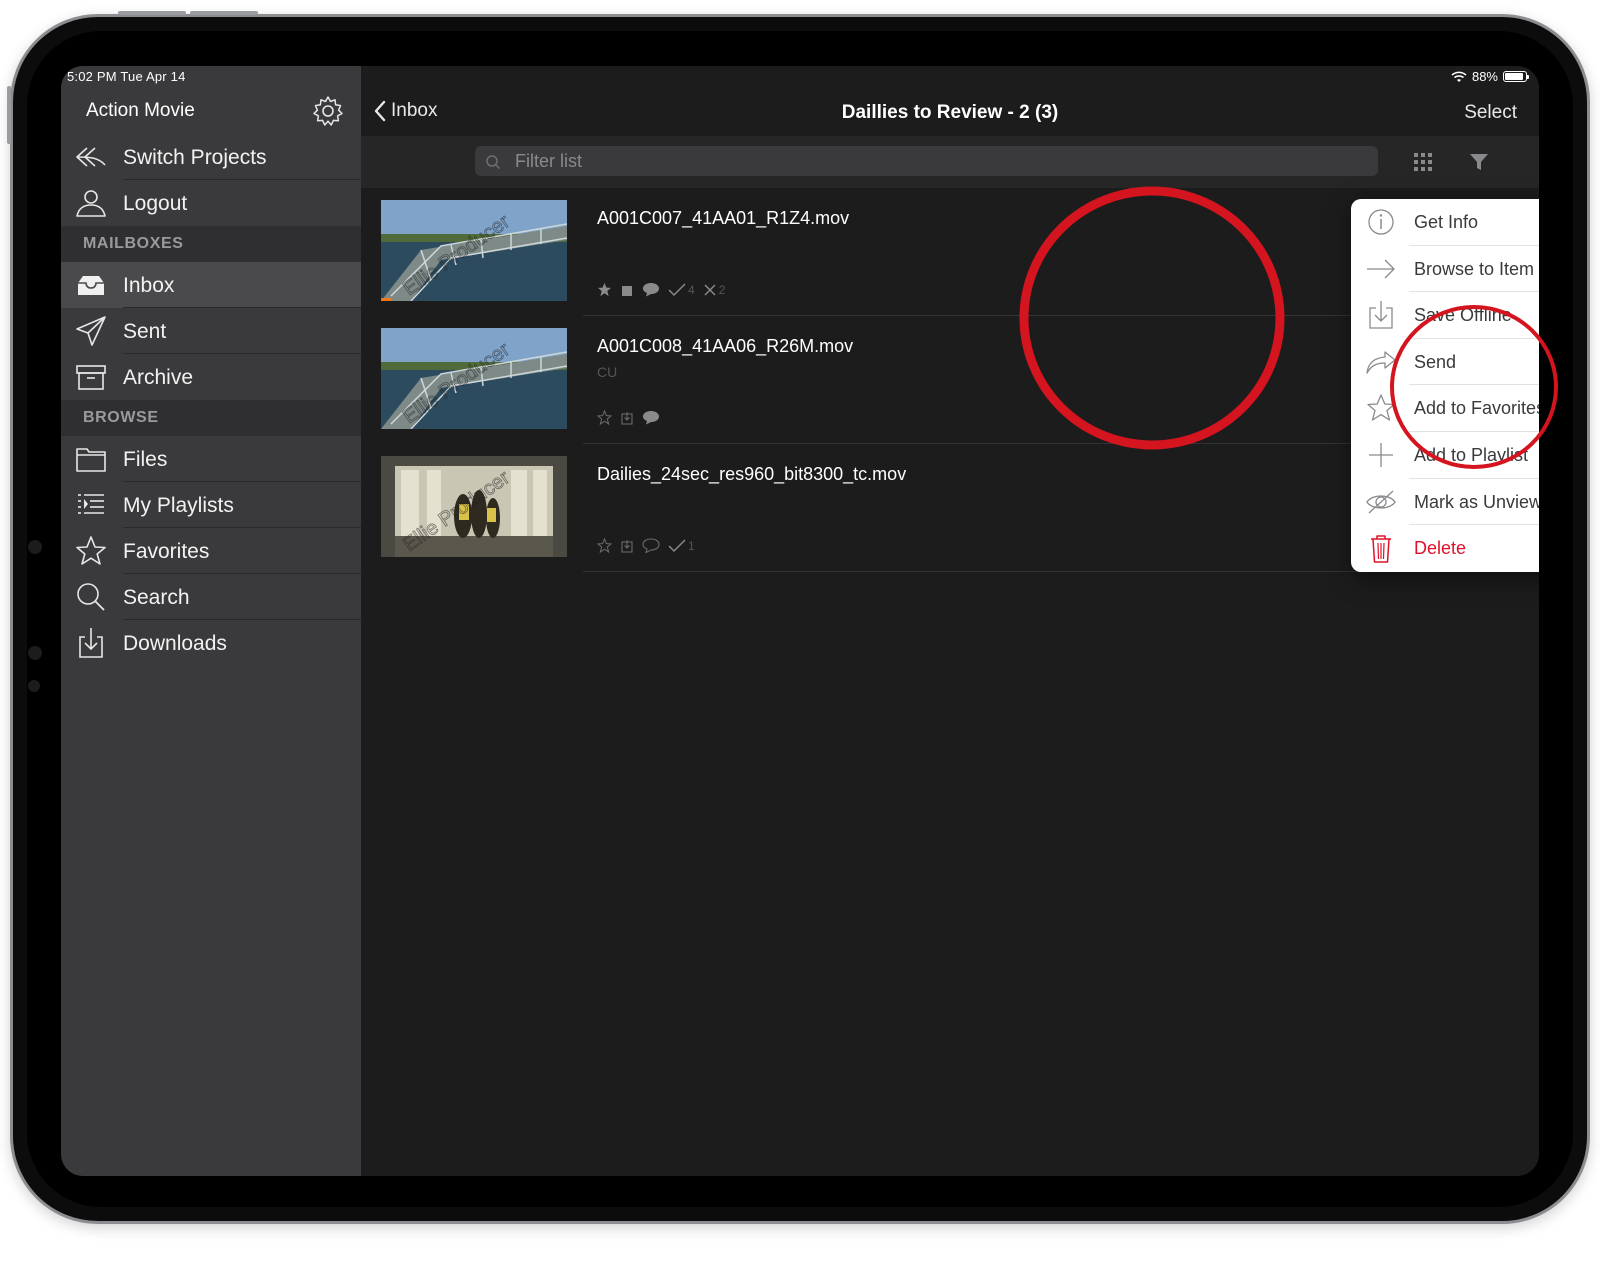 Image resolution: width=1600 pixels, height=1279 pixels. Describe the element at coordinates (166, 551) in the screenshot. I see `sidebar-item-label: Favorites` at that location.